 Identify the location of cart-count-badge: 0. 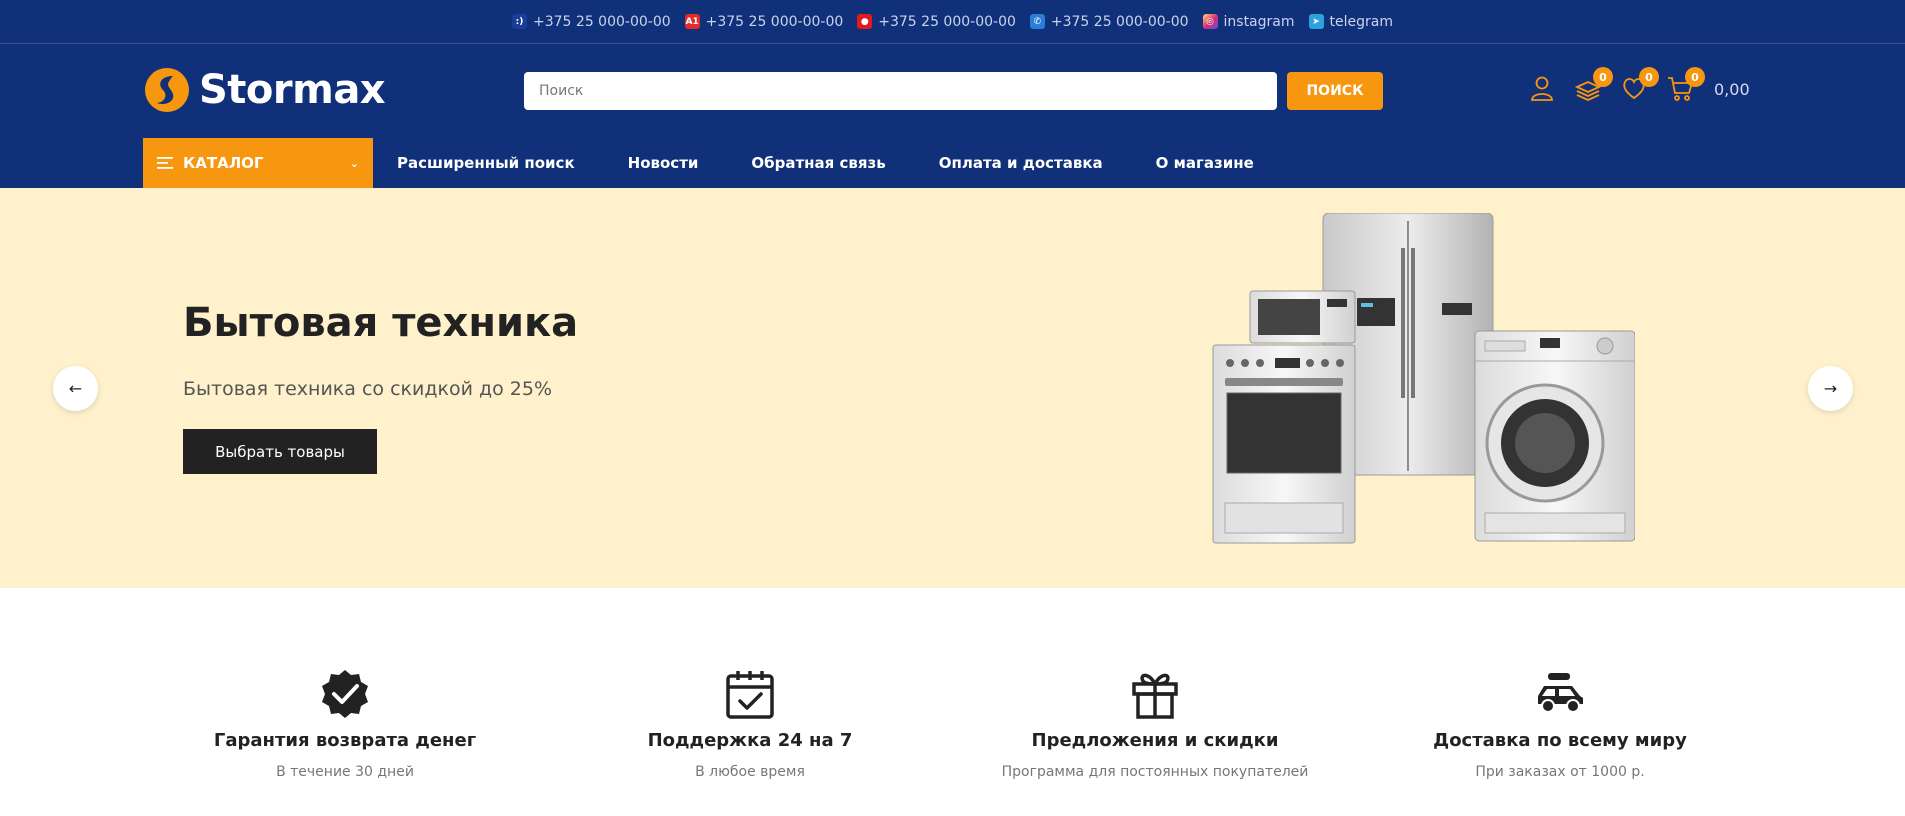
(1695, 77).